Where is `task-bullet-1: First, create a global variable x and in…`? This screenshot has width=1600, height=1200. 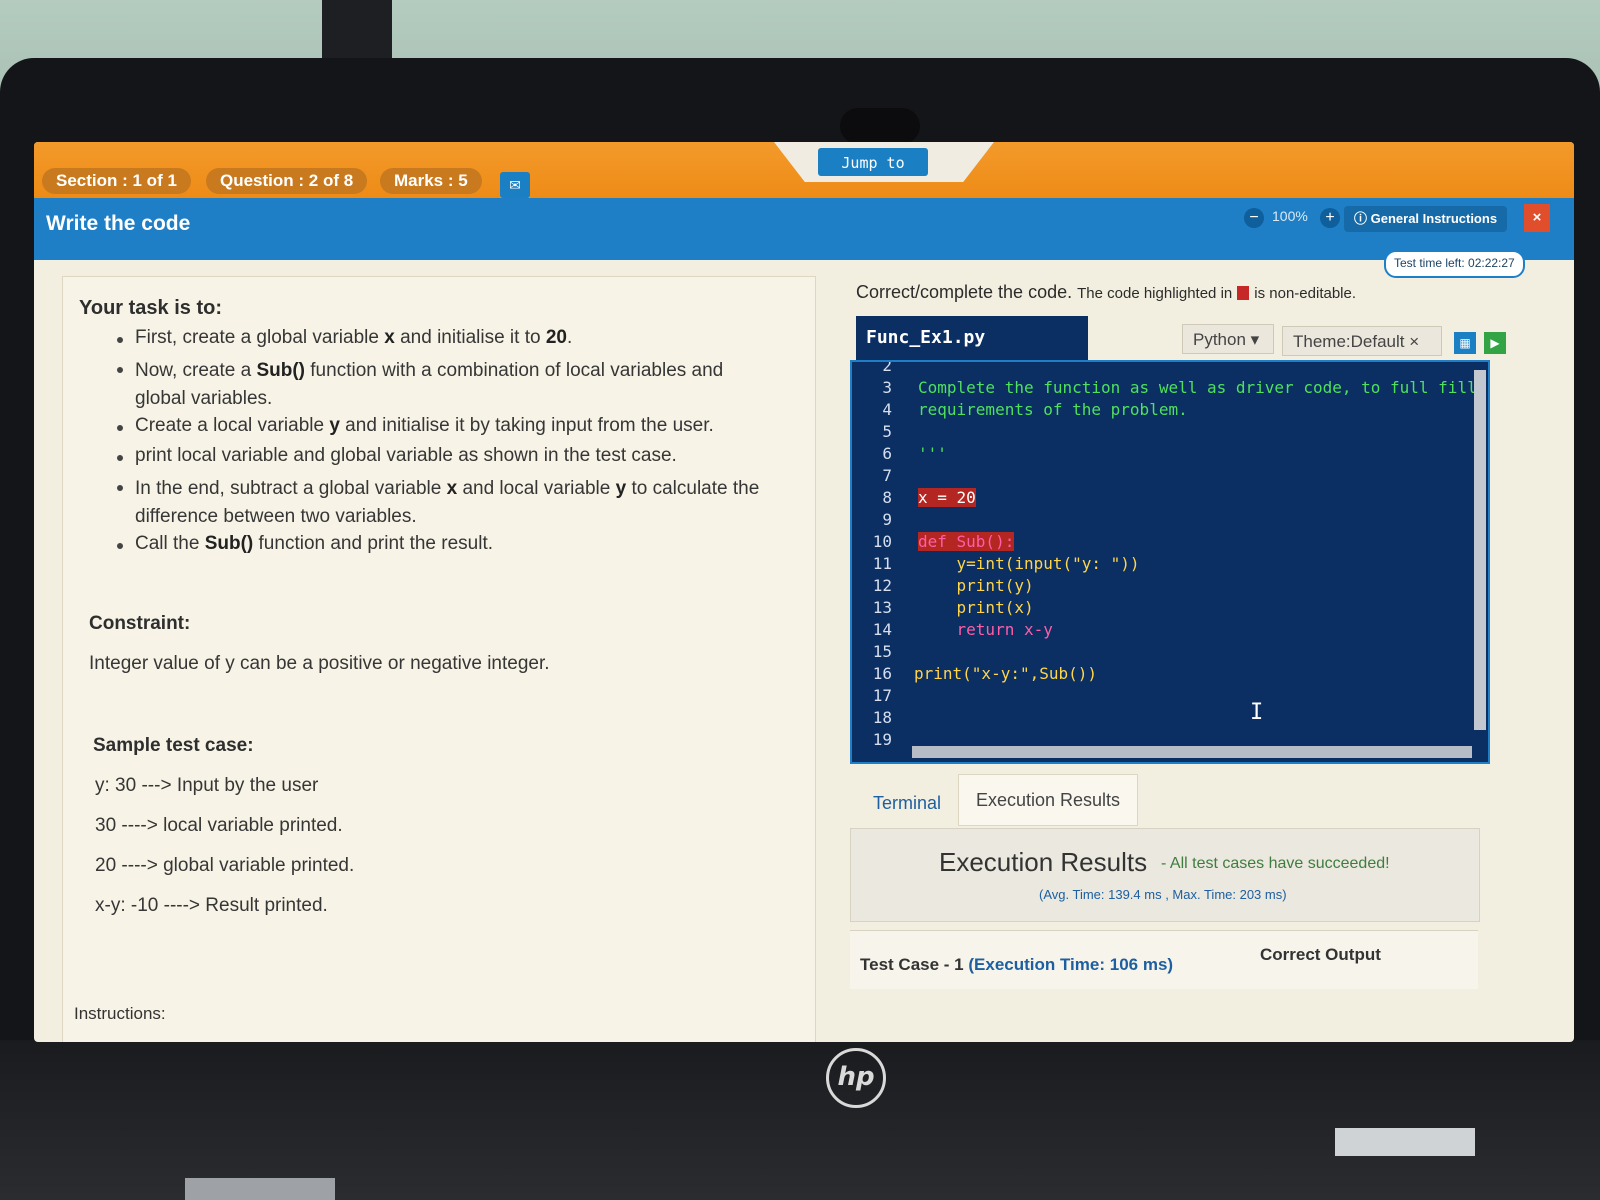 task-bullet-1: First, create a global variable x and in… is located at coordinates (354, 337).